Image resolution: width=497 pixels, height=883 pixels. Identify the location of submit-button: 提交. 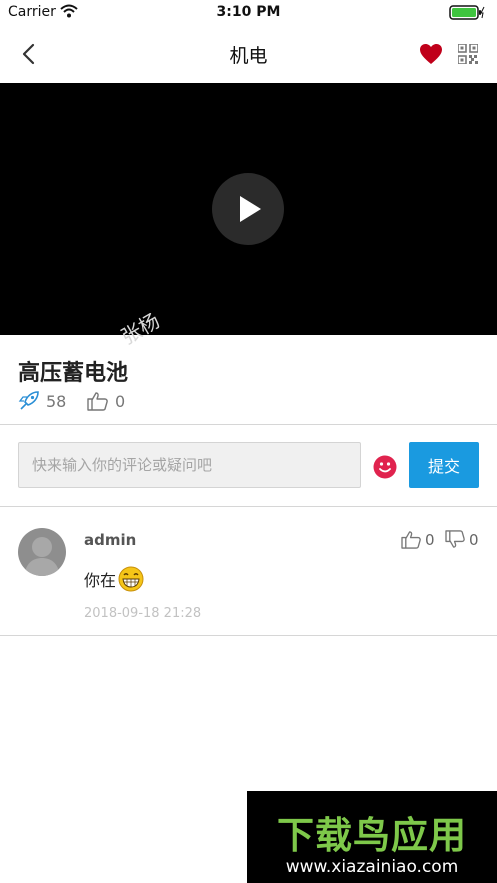
(444, 465).